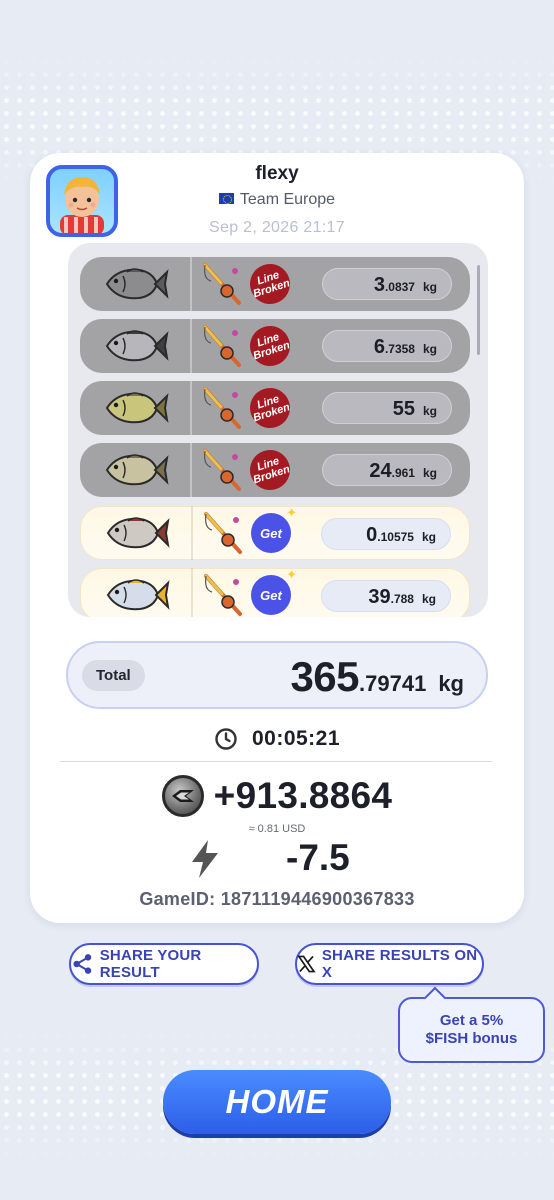 The width and height of the screenshot is (554, 1200). Describe the element at coordinates (138, 595) in the screenshot. I see `yellowtail-icon` at that location.